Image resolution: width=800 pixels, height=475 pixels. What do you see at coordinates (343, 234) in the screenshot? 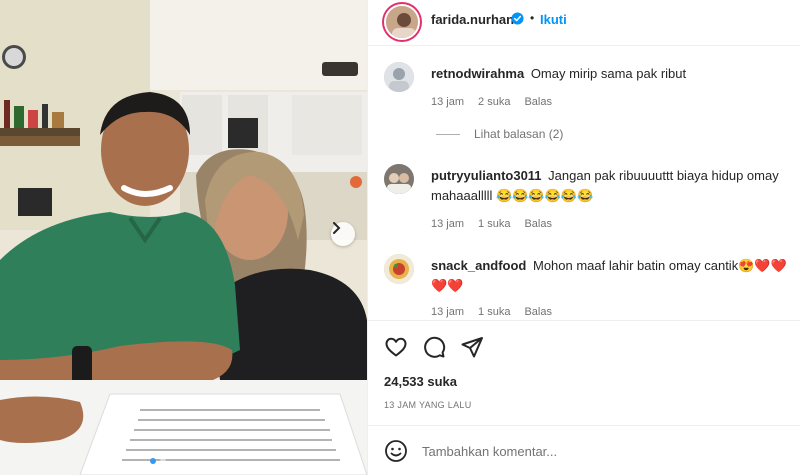
I see `next-photo-button` at bounding box center [343, 234].